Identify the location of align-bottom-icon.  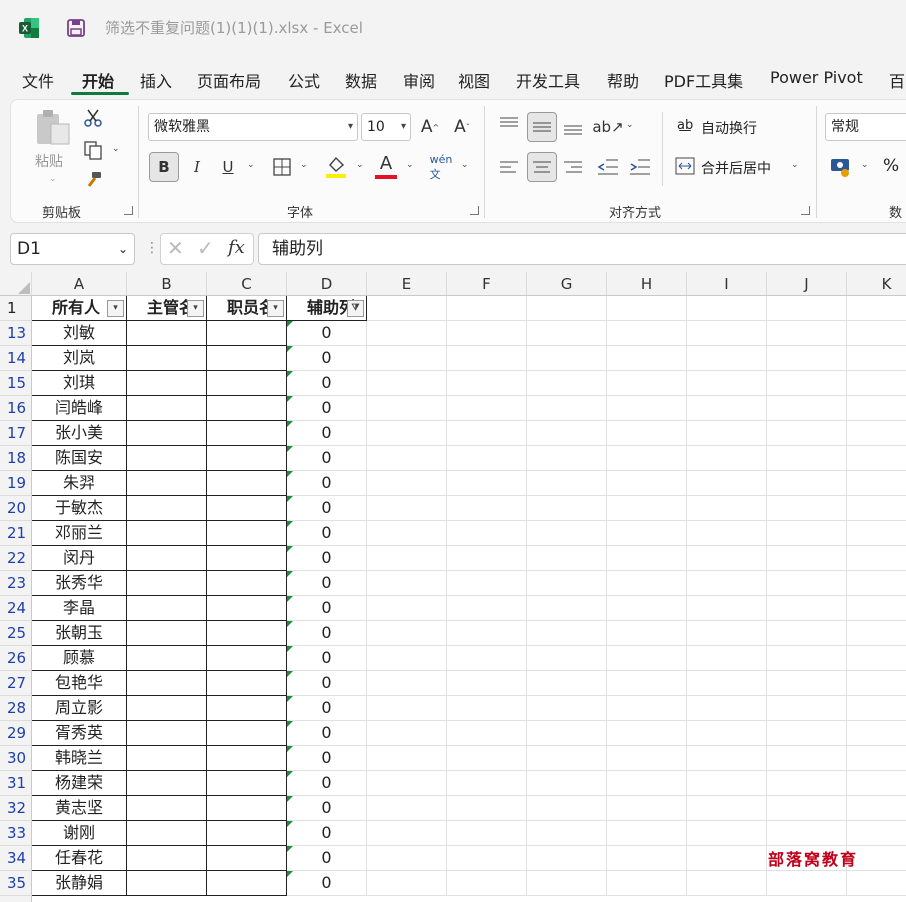
(573, 128).